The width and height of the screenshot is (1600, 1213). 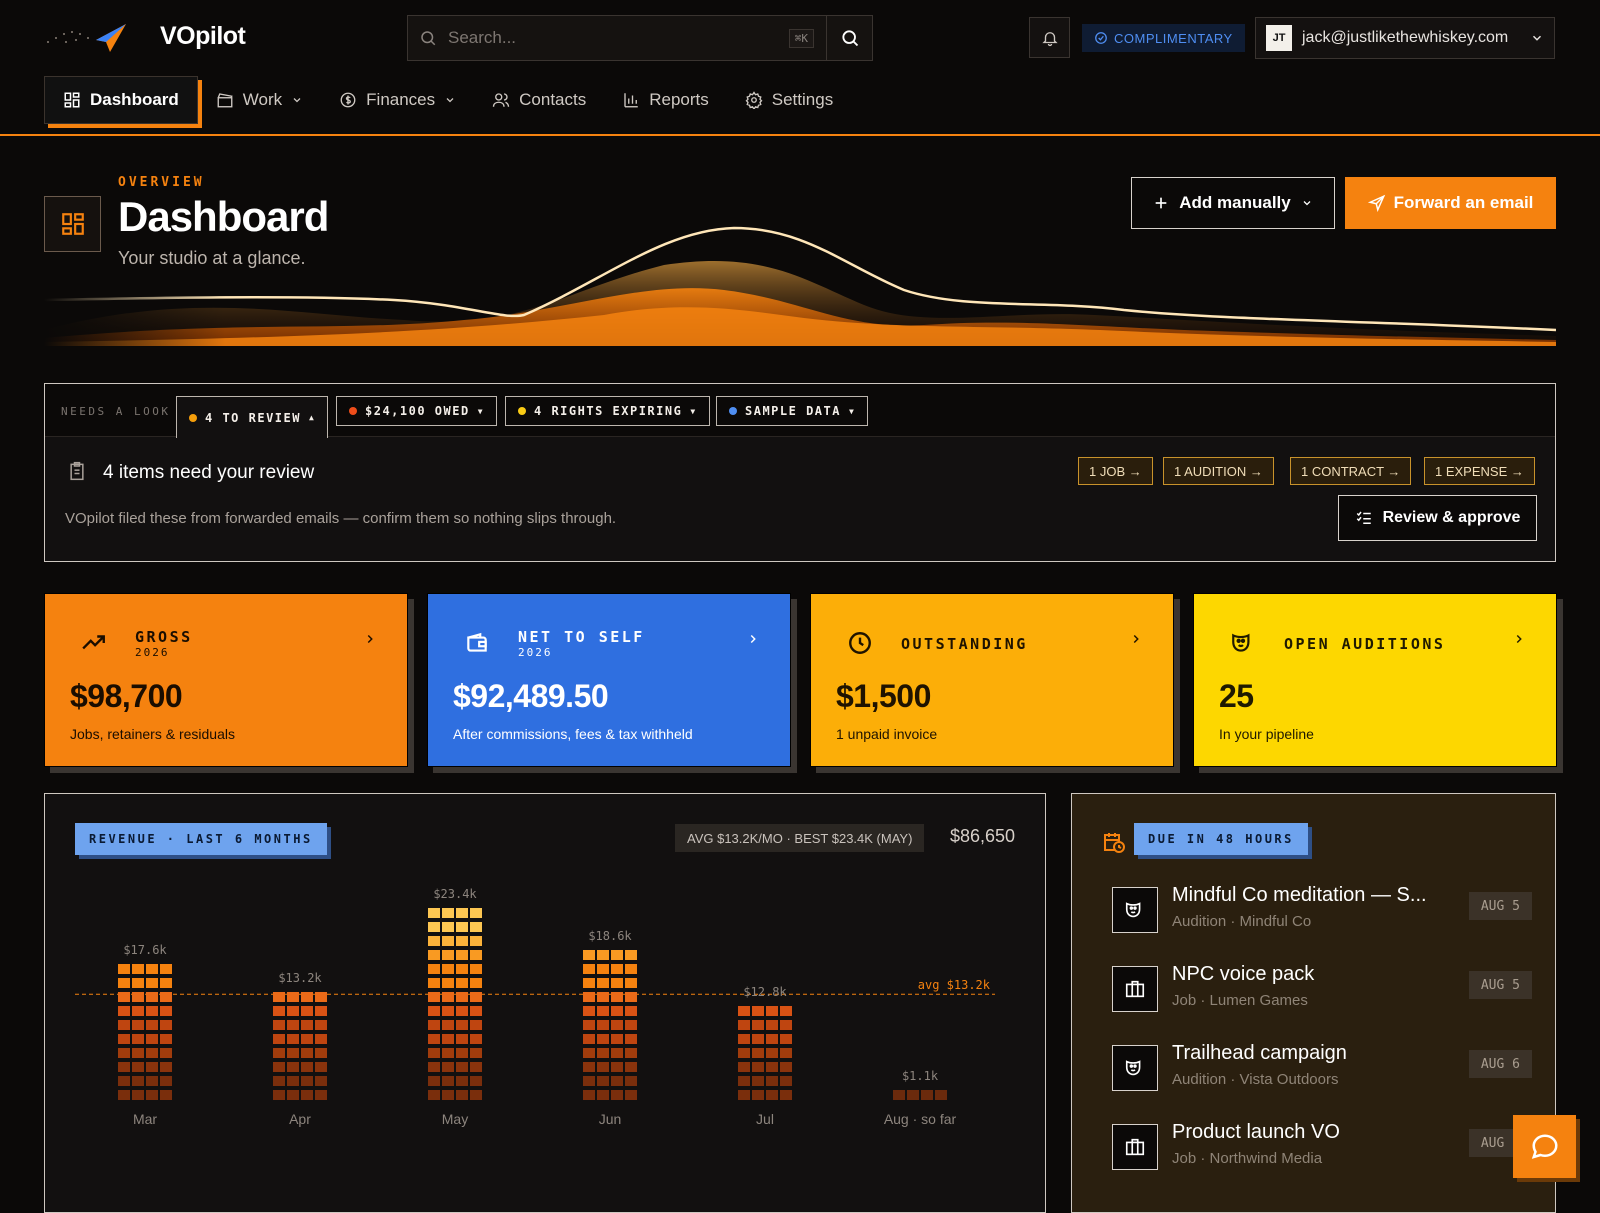 I want to click on stat-label: OPEN AUDITIONS, so click(x=1365, y=644).